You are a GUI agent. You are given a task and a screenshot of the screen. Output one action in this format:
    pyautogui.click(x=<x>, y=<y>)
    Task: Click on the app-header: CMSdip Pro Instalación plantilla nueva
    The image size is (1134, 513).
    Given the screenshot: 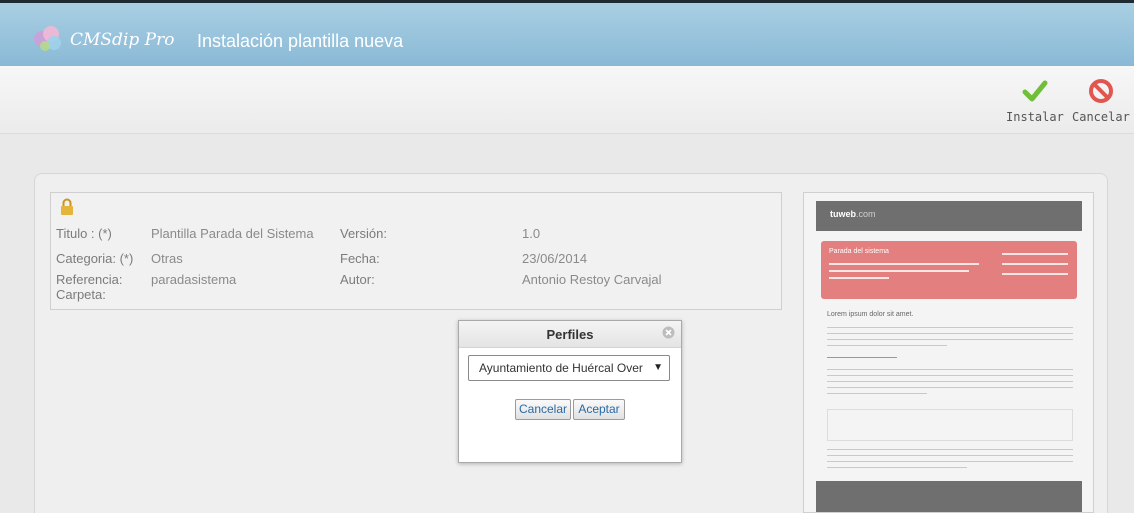 What is the action you would take?
    pyautogui.click(x=567, y=33)
    